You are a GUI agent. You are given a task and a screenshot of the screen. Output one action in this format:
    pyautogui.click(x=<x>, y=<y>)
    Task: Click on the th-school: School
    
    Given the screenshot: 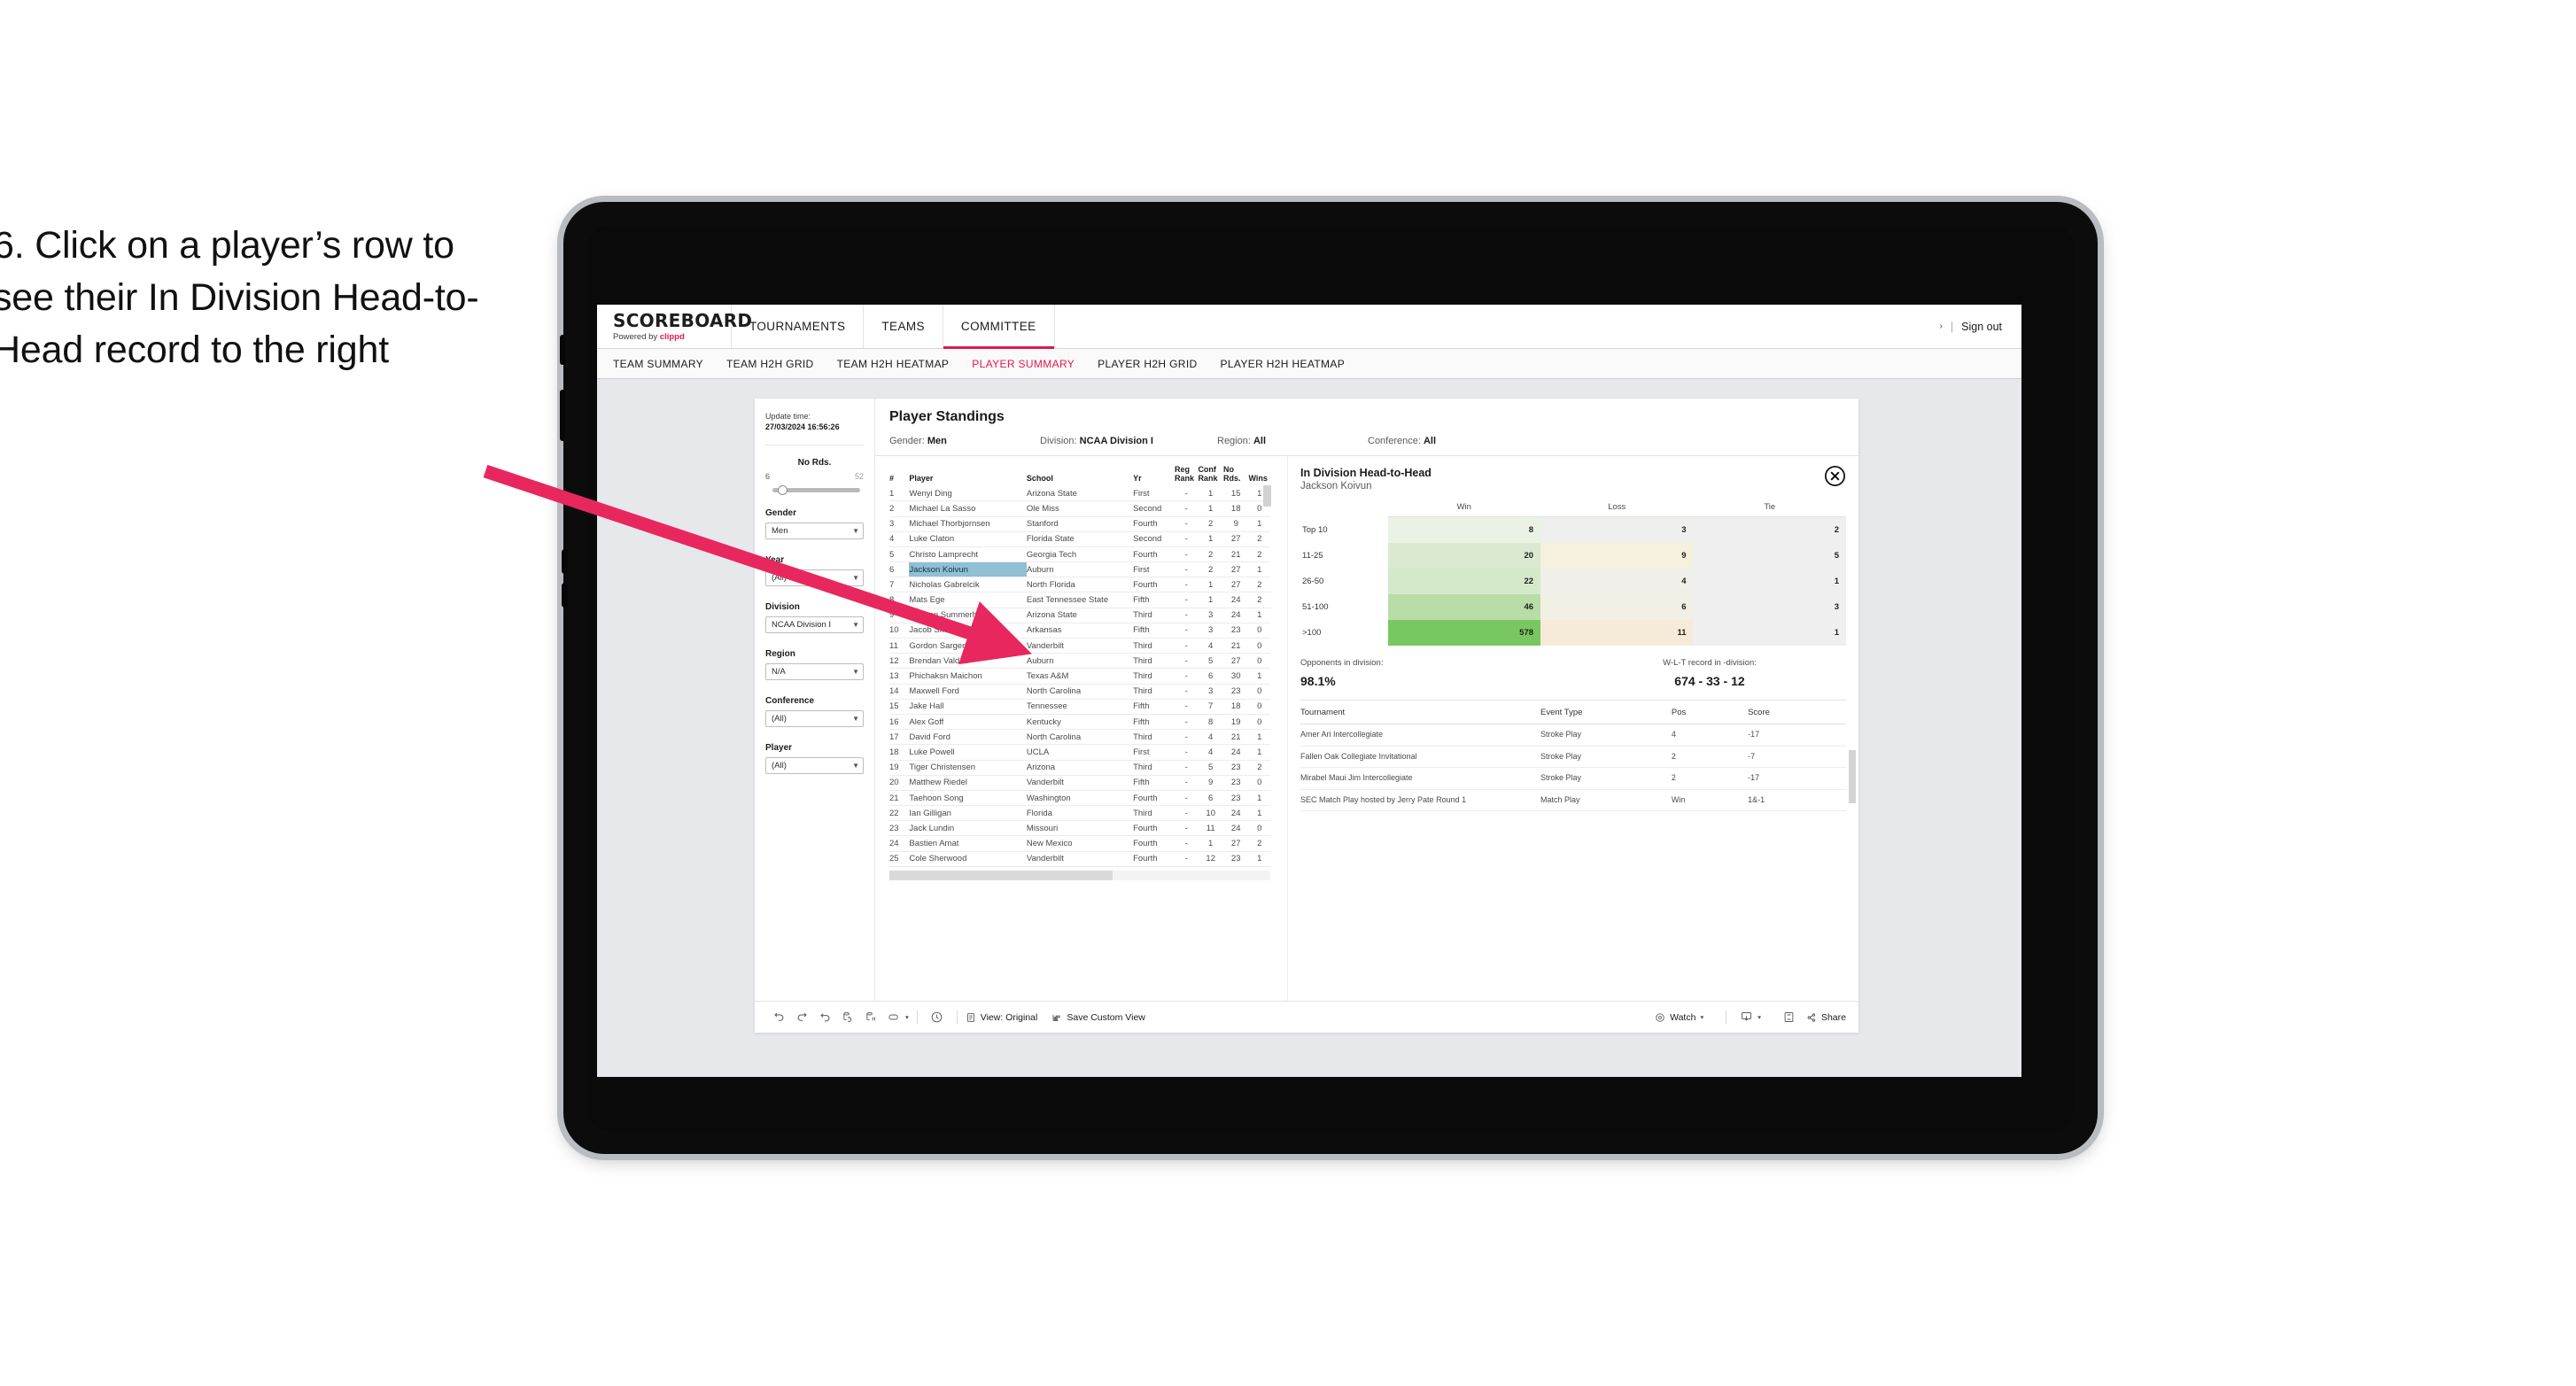 What is the action you would take?
    pyautogui.click(x=1080, y=475)
    